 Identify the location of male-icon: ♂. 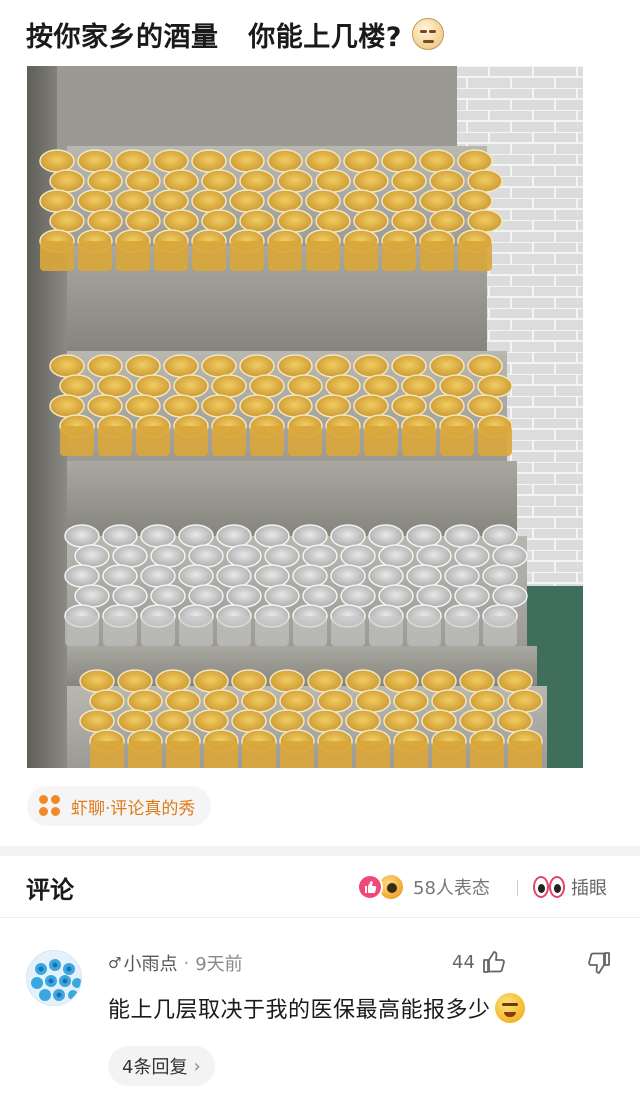
(115, 963).